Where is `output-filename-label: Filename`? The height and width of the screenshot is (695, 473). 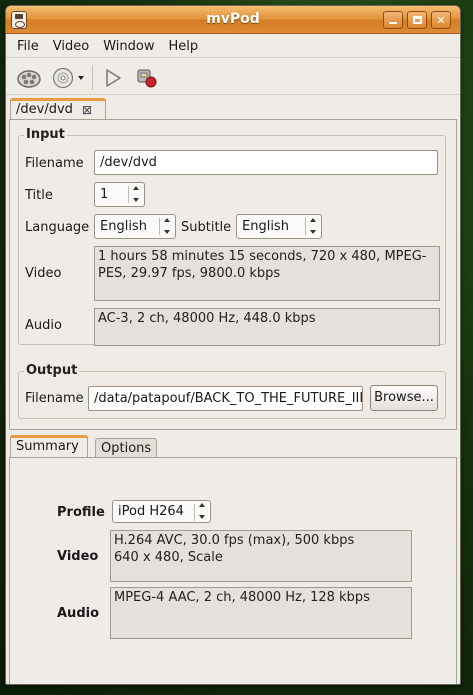
output-filename-label: Filename is located at coordinates (54, 398).